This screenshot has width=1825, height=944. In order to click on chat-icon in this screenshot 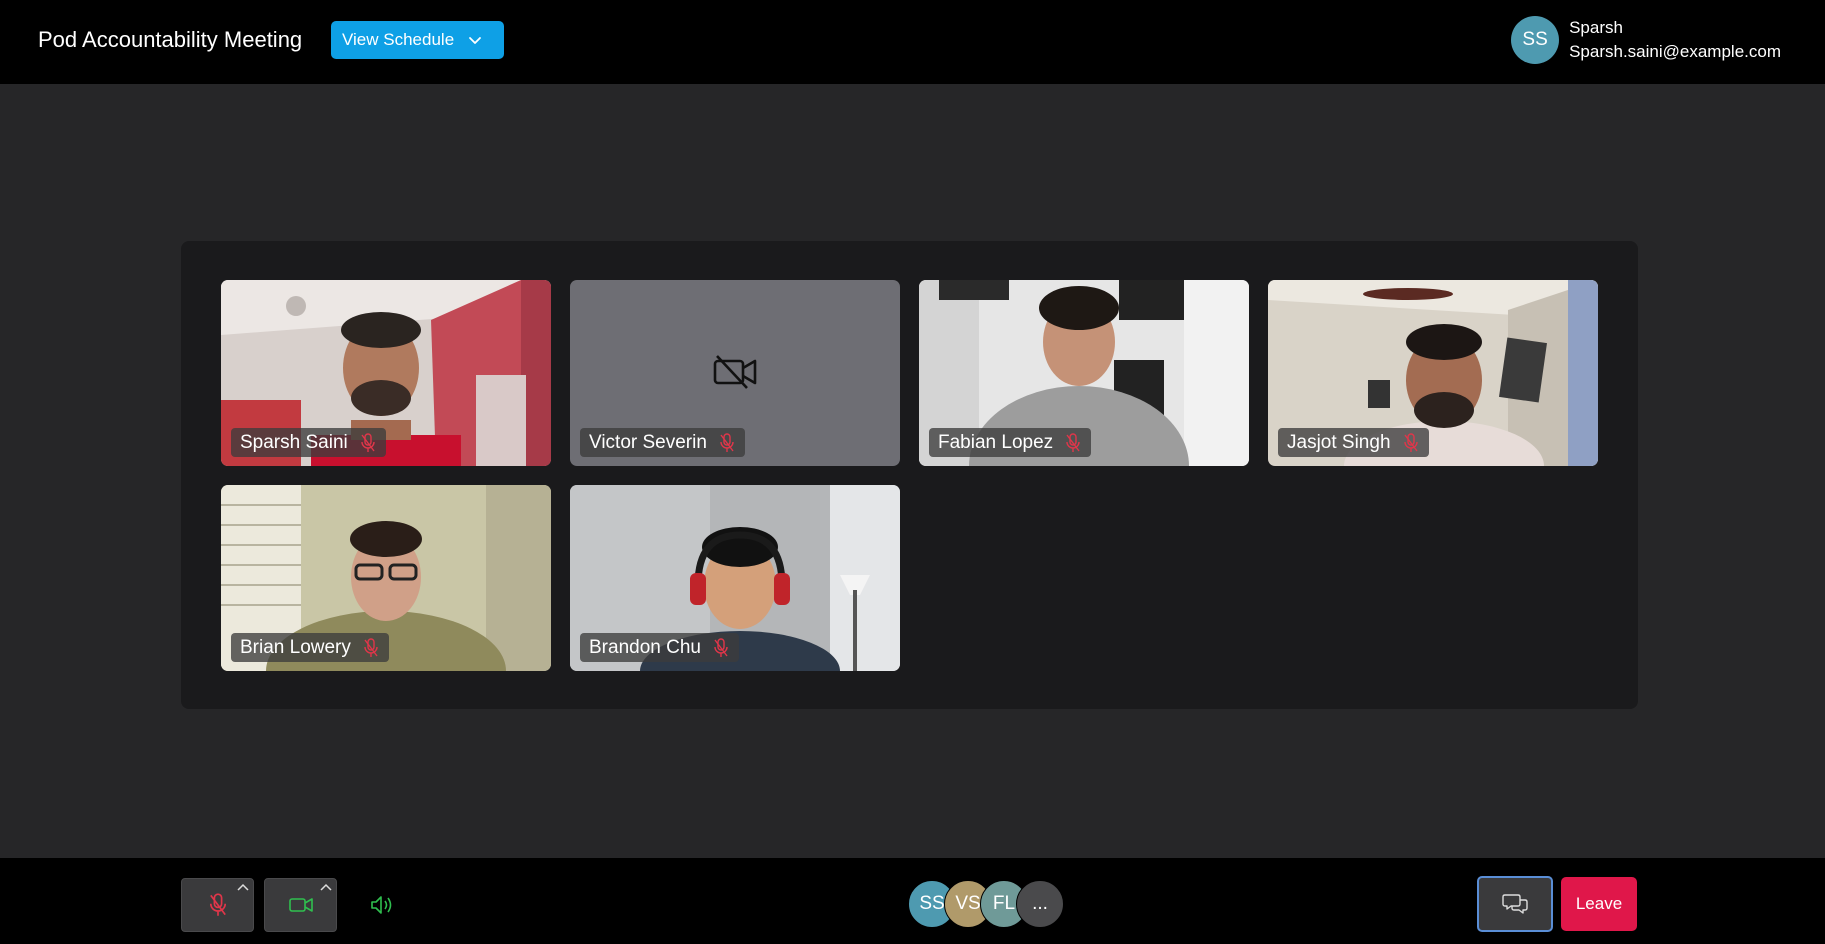, I will do `click(1515, 904)`.